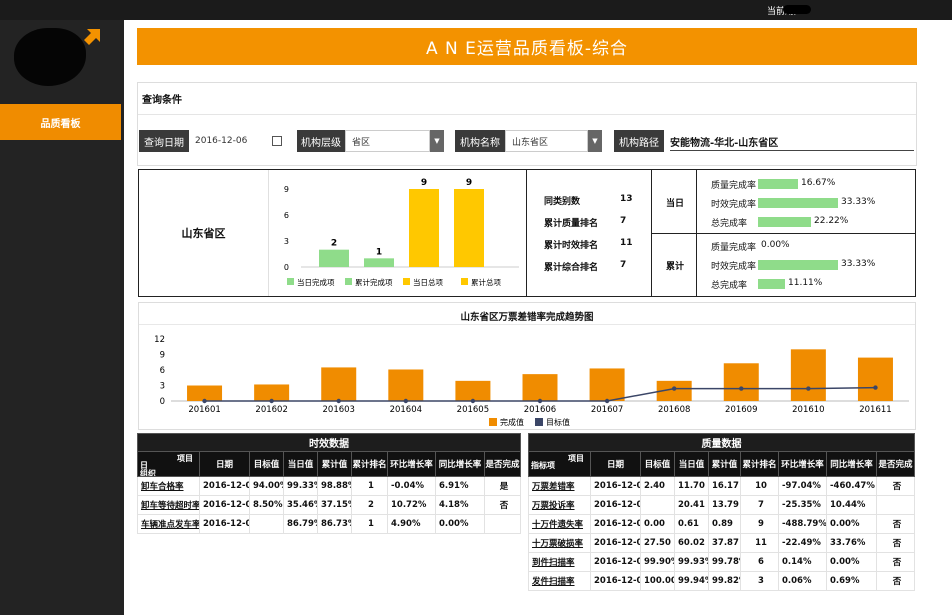  What do you see at coordinates (334, 244) in the screenshot?
I see `mini-chart-bar-label: 2` at bounding box center [334, 244].